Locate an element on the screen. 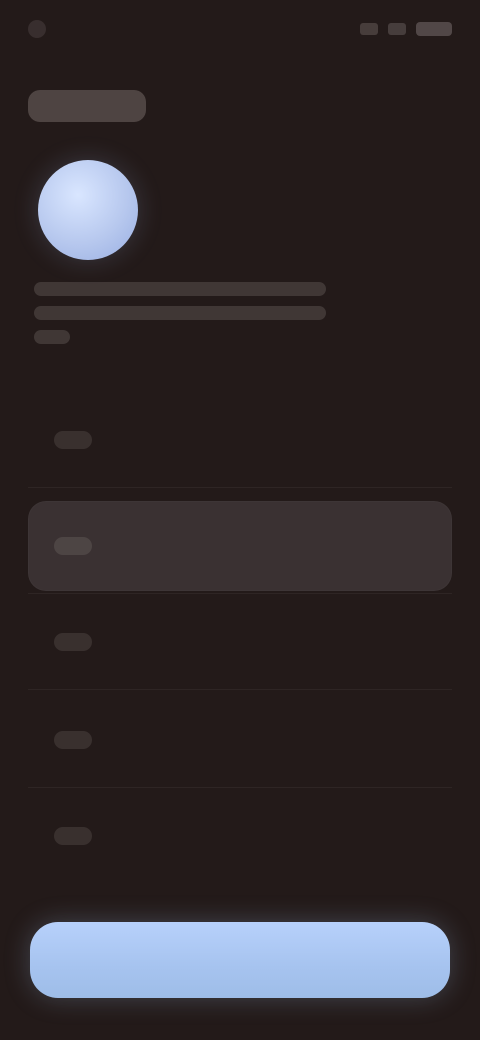 This screenshot has height=1040, width=480. profile-description is located at coordinates (184, 318).